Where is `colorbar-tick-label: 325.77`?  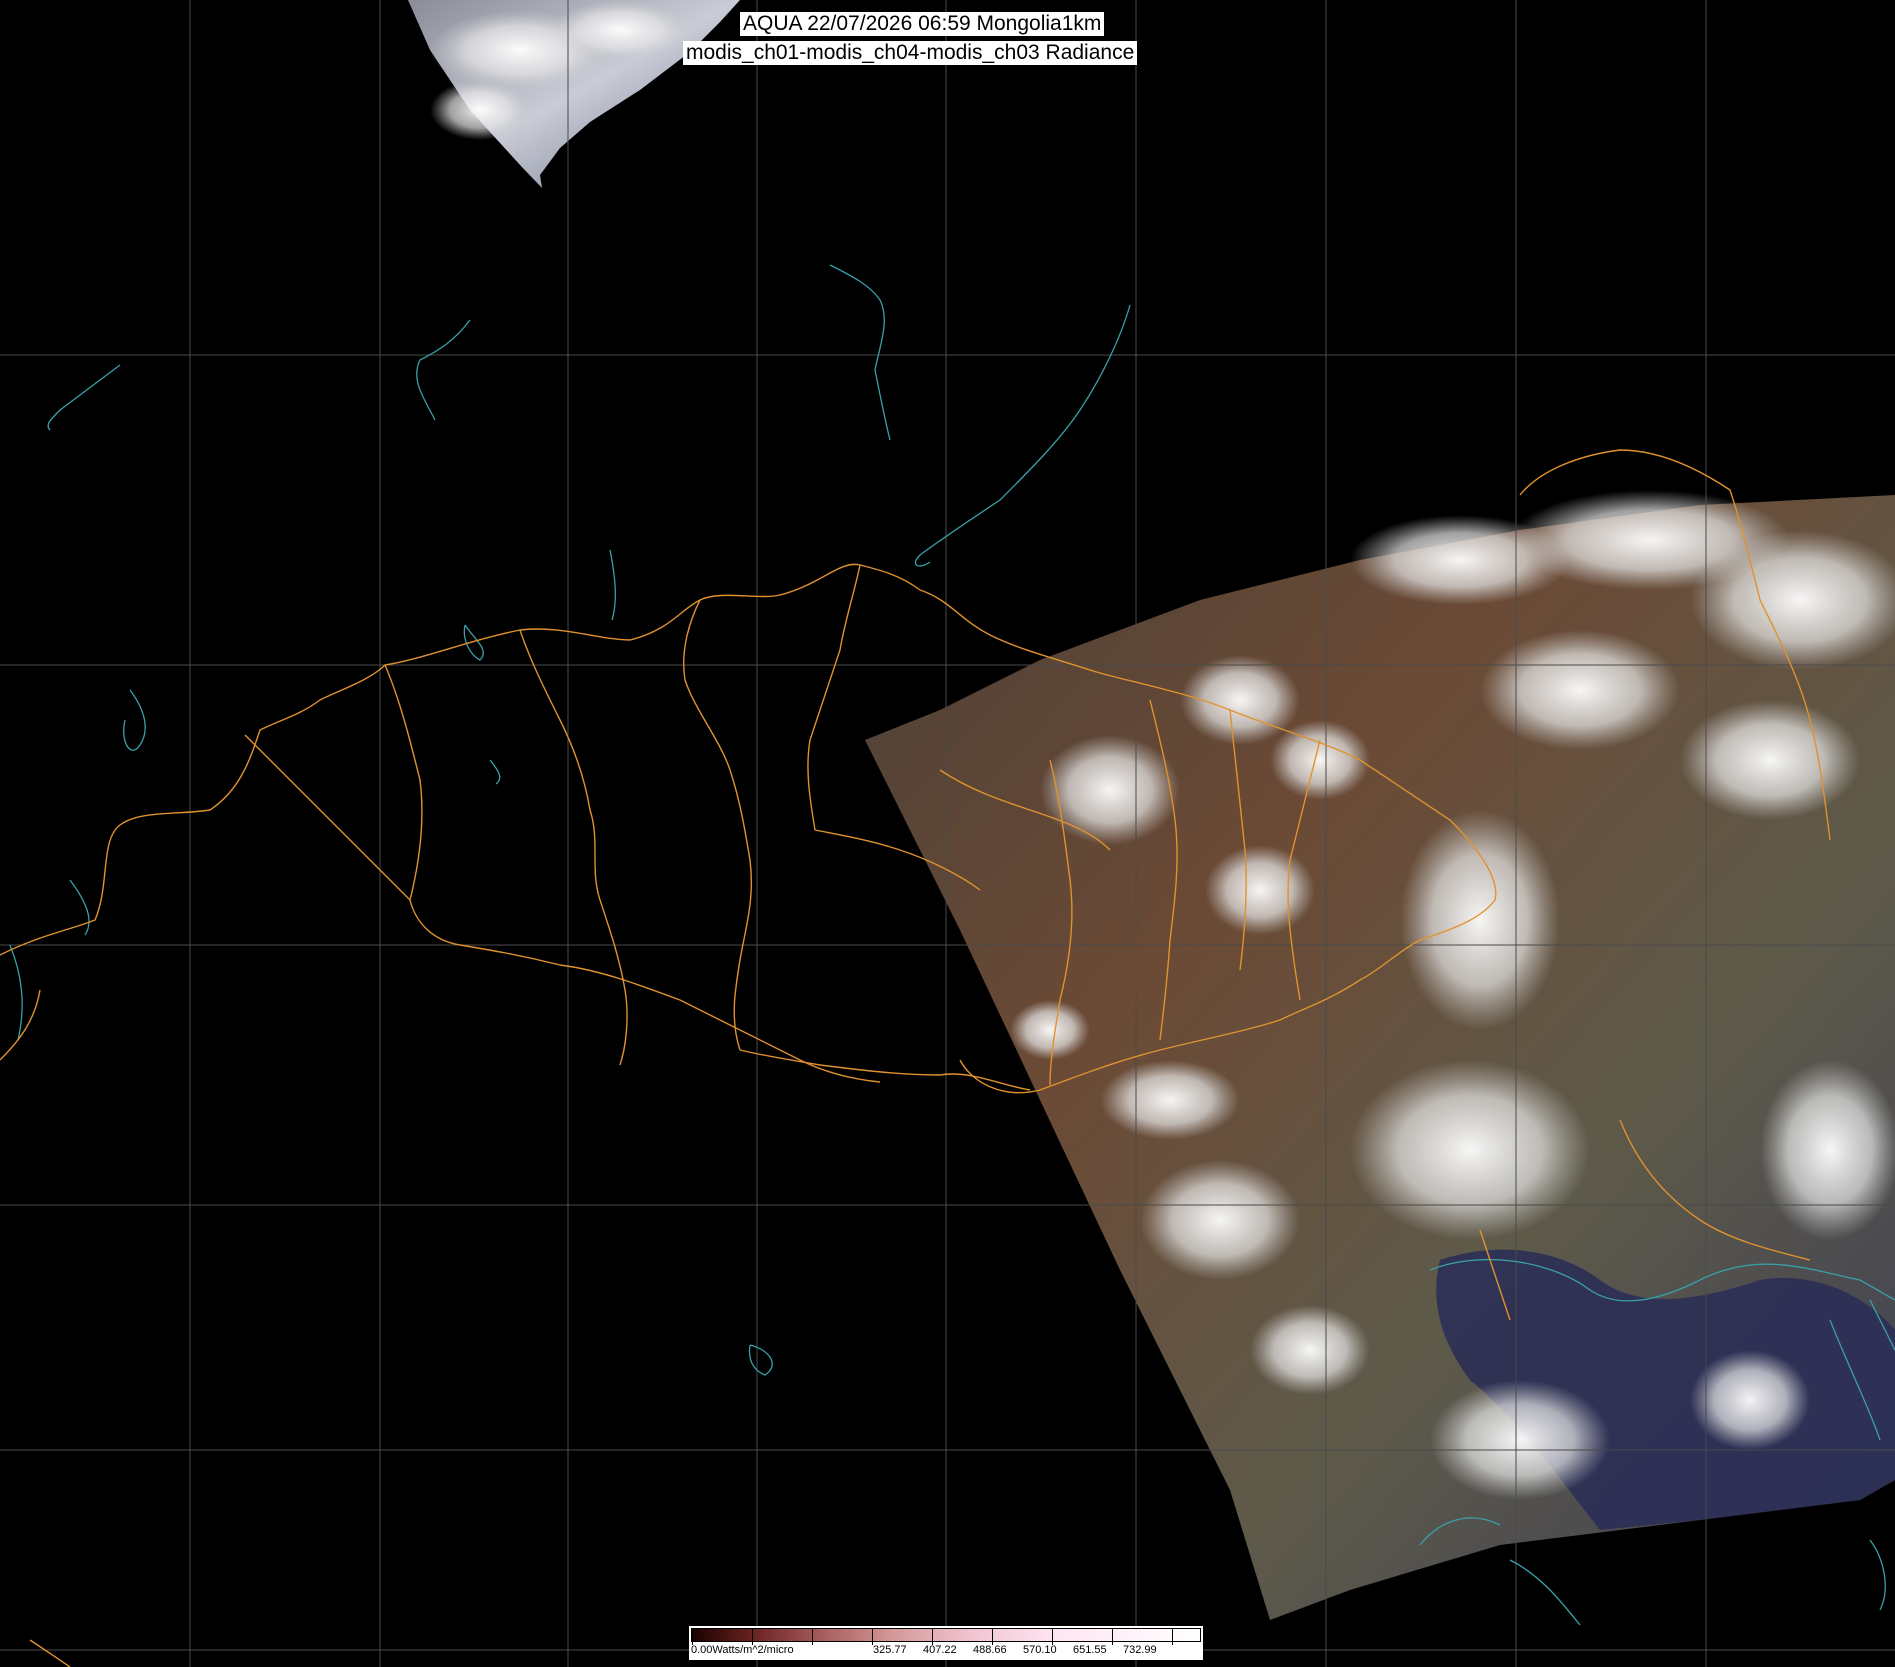 colorbar-tick-label: 325.77 is located at coordinates (890, 1650).